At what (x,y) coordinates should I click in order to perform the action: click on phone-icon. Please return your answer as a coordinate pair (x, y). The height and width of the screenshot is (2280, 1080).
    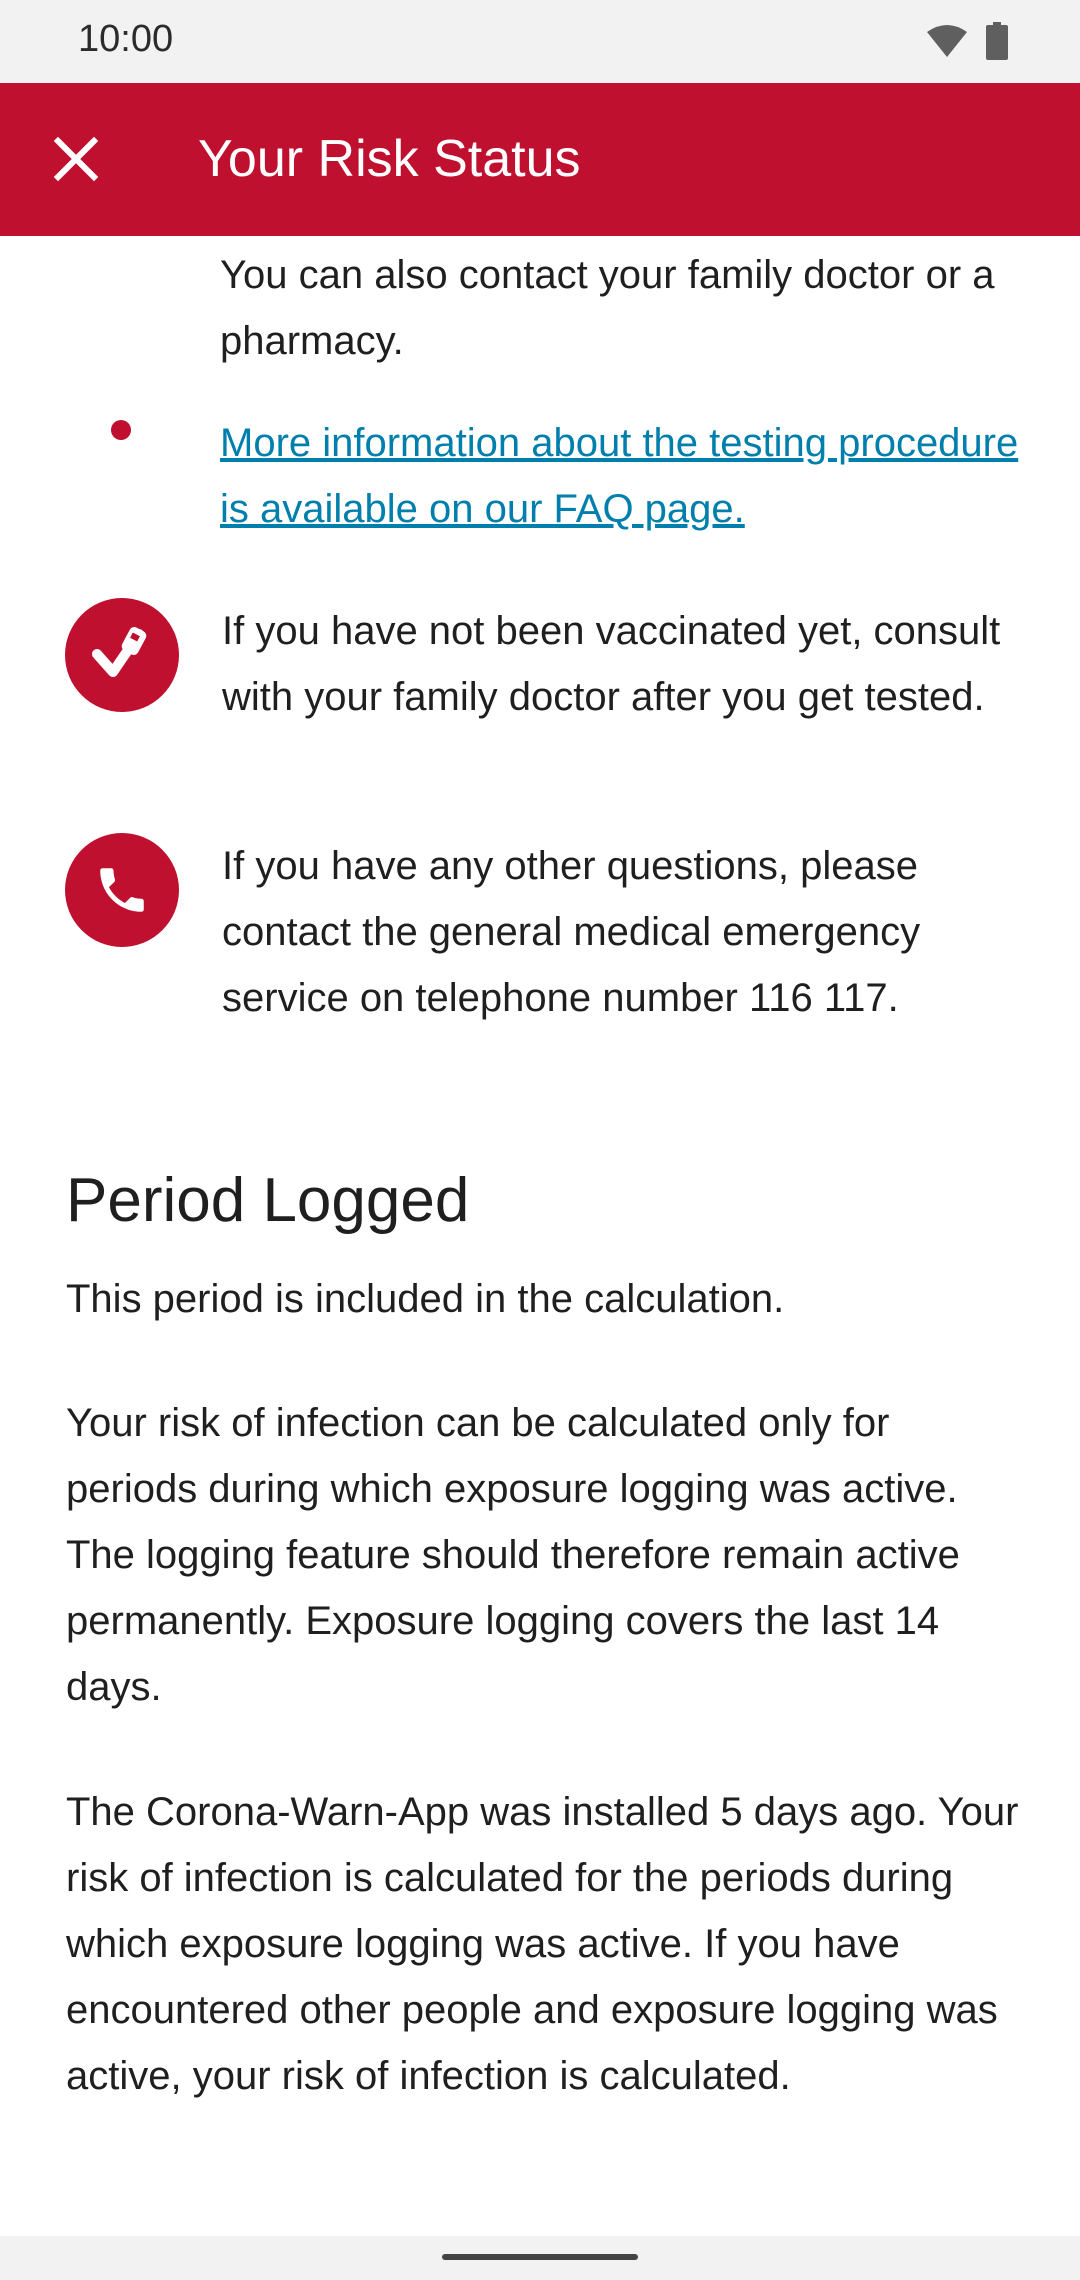
    Looking at the image, I should click on (122, 890).